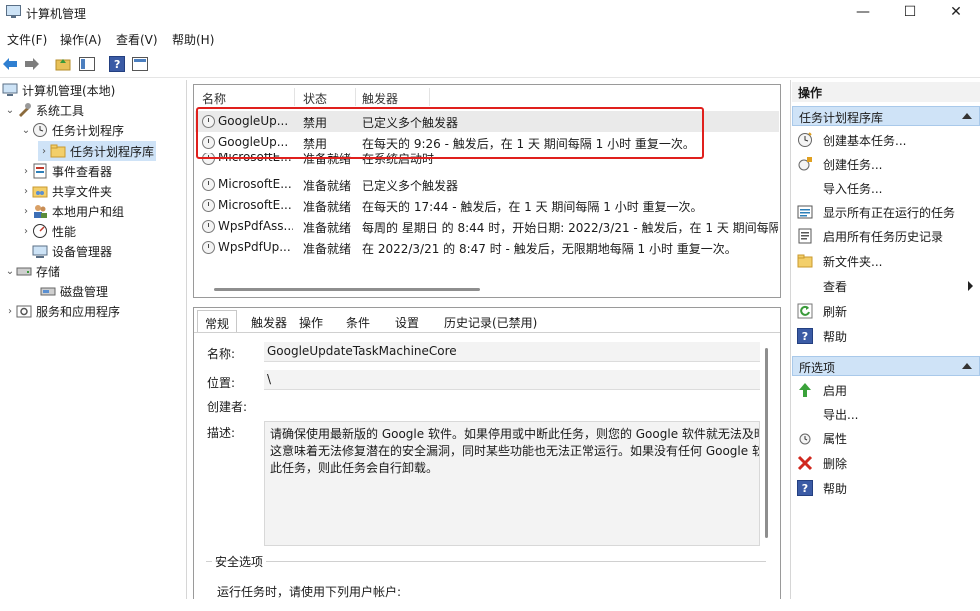 The image size is (980, 611). Describe the element at coordinates (347, 289) in the screenshot. I see `horizontal-scrollbar` at that location.